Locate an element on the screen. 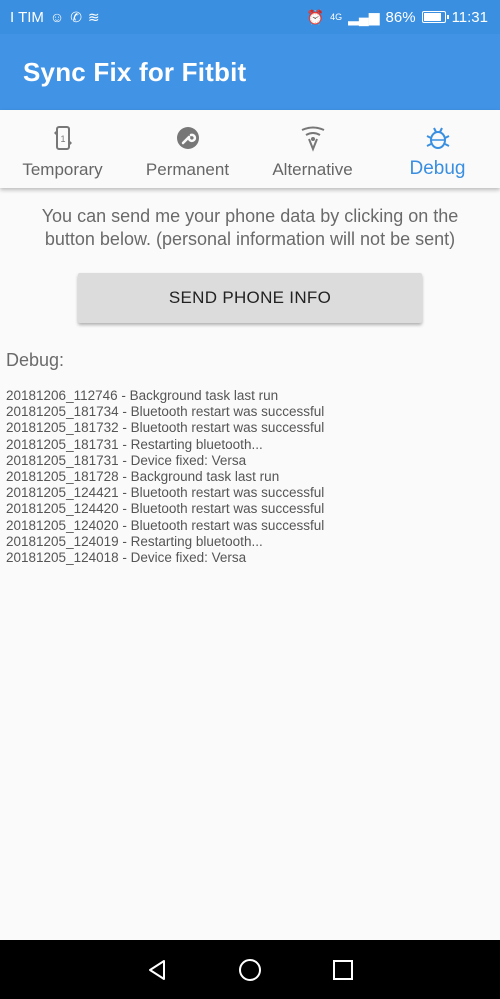  log-entry: 20181205_124018 - Device fixed: Versa is located at coordinates (126, 558).